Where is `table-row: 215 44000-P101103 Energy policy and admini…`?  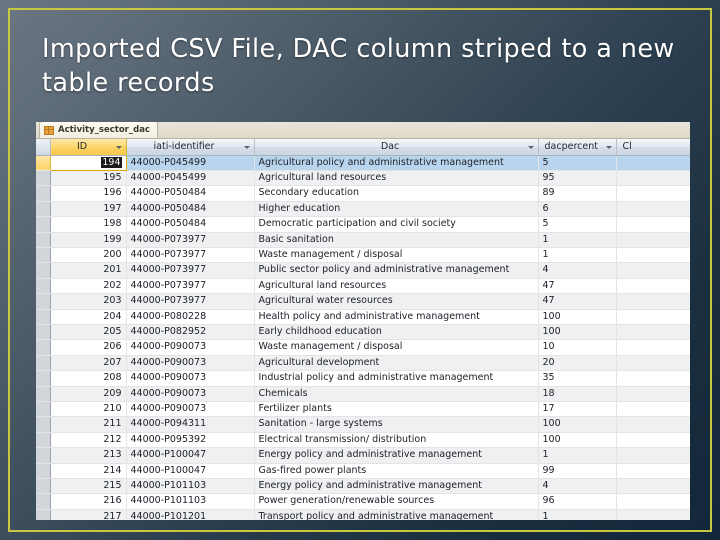 table-row: 215 44000-P101103 Energy policy and admini… is located at coordinates (363, 486).